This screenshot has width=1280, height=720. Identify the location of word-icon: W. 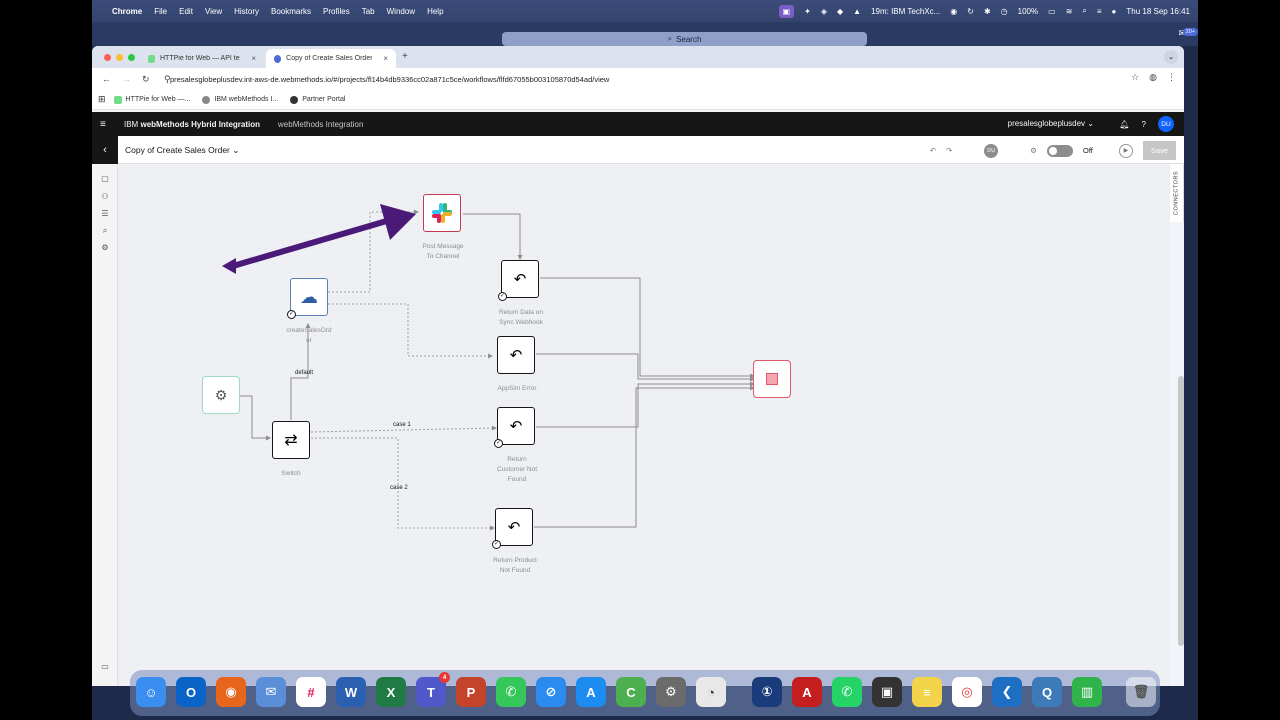
(351, 692).